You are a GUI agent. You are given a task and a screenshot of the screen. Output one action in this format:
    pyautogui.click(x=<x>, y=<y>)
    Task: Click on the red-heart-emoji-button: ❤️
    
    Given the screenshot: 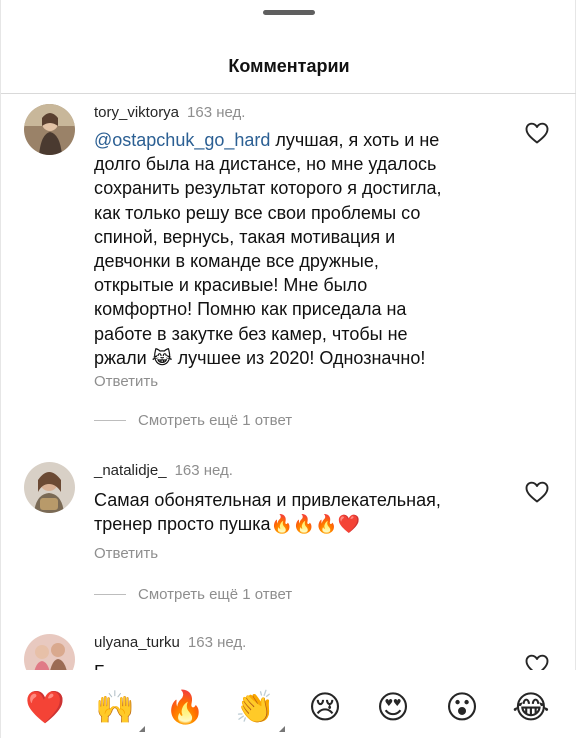 What is the action you would take?
    pyautogui.click(x=45, y=707)
    